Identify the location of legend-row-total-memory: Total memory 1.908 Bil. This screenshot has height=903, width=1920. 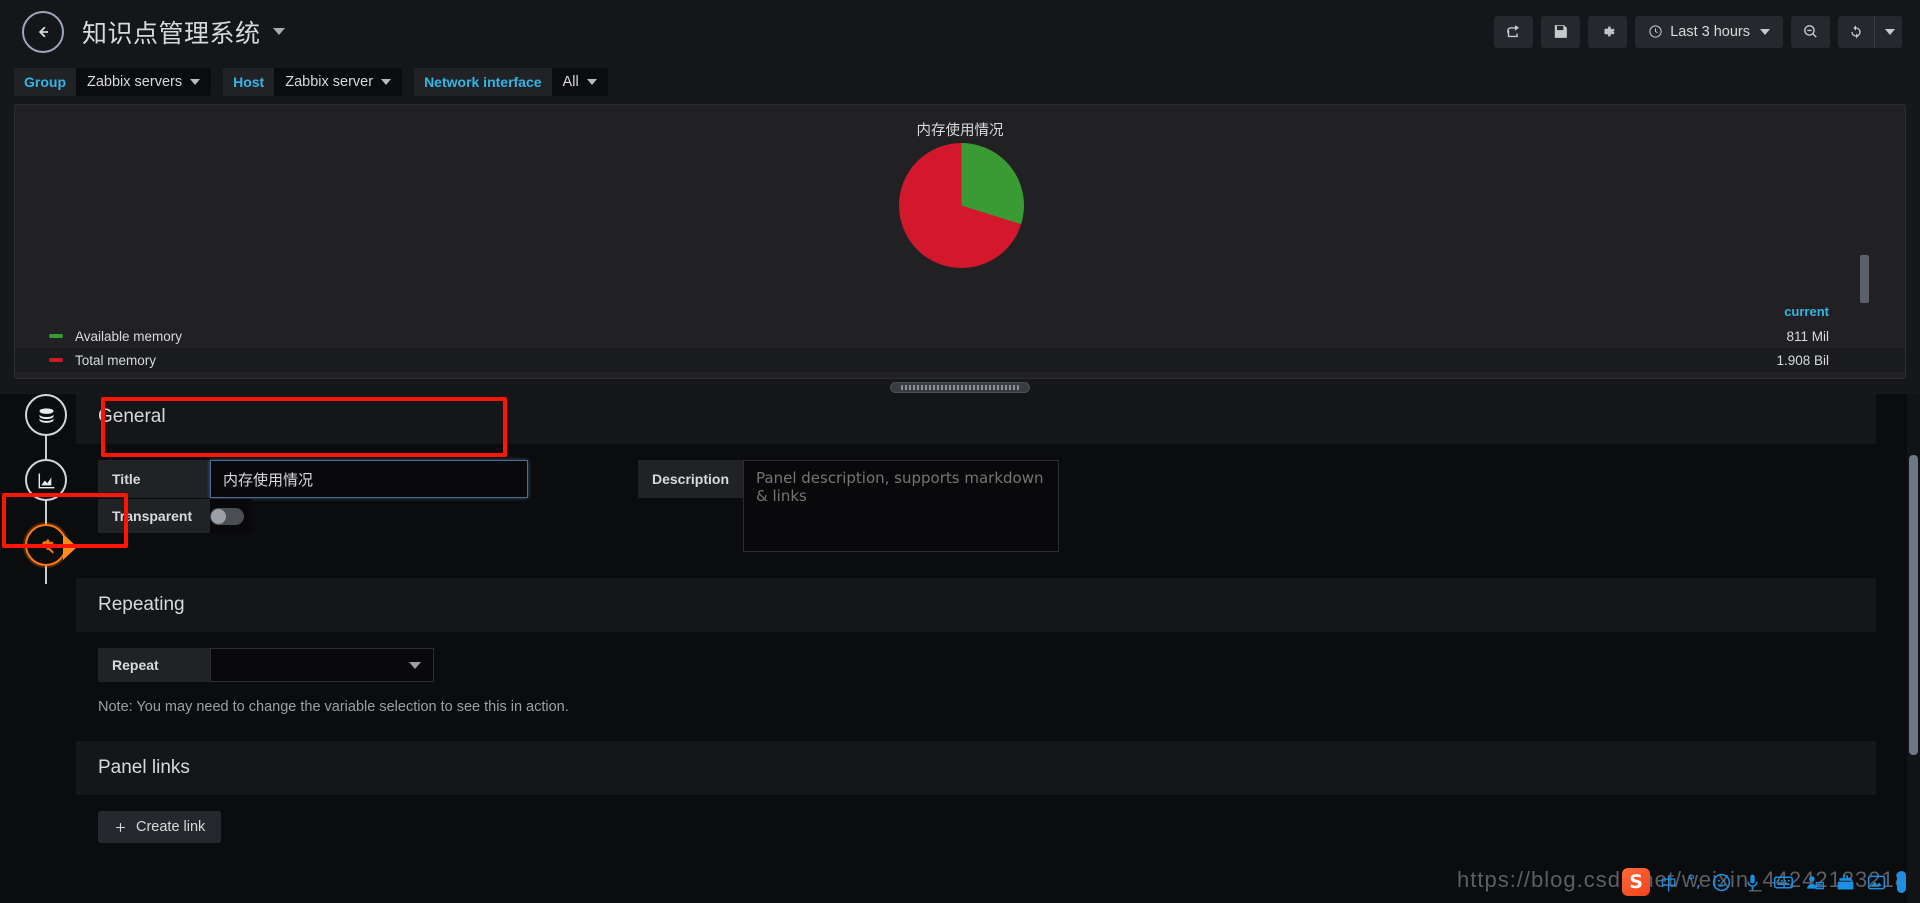
(960, 360).